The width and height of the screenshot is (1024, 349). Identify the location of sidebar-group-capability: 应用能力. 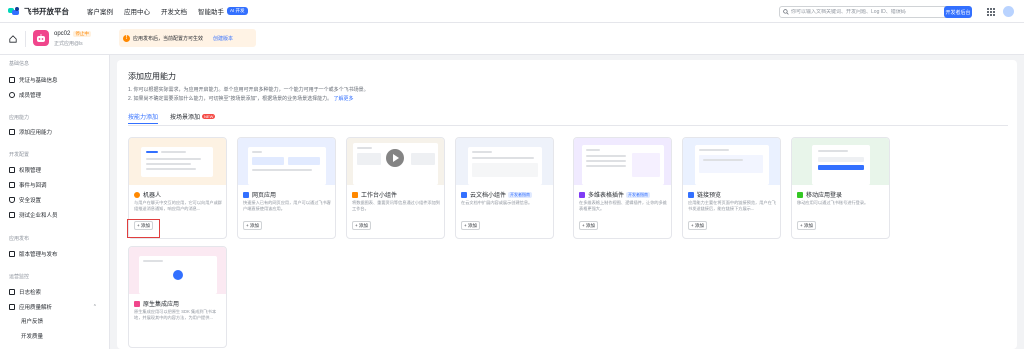
(19, 118).